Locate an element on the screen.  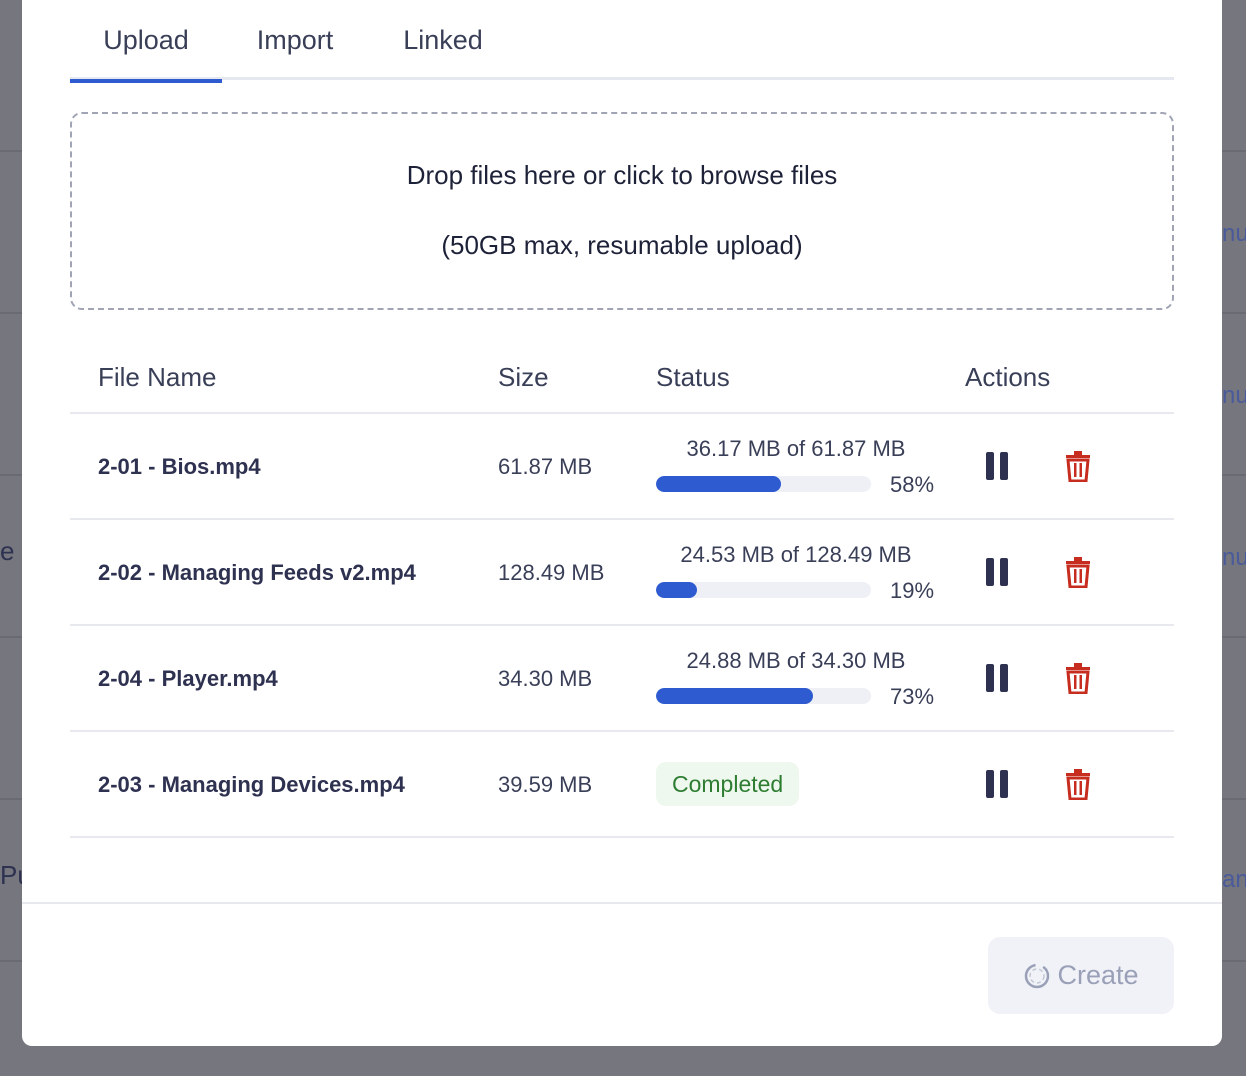
backdrop-text: e is located at coordinates (7, 551).